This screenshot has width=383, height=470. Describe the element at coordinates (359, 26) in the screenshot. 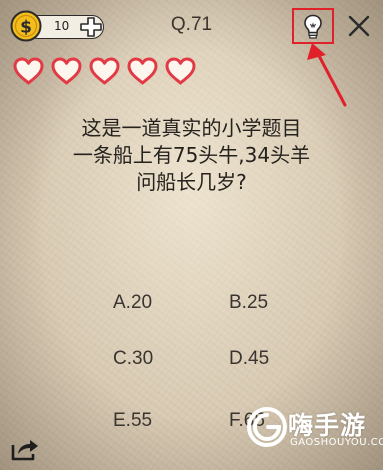

I see `close-button` at that location.